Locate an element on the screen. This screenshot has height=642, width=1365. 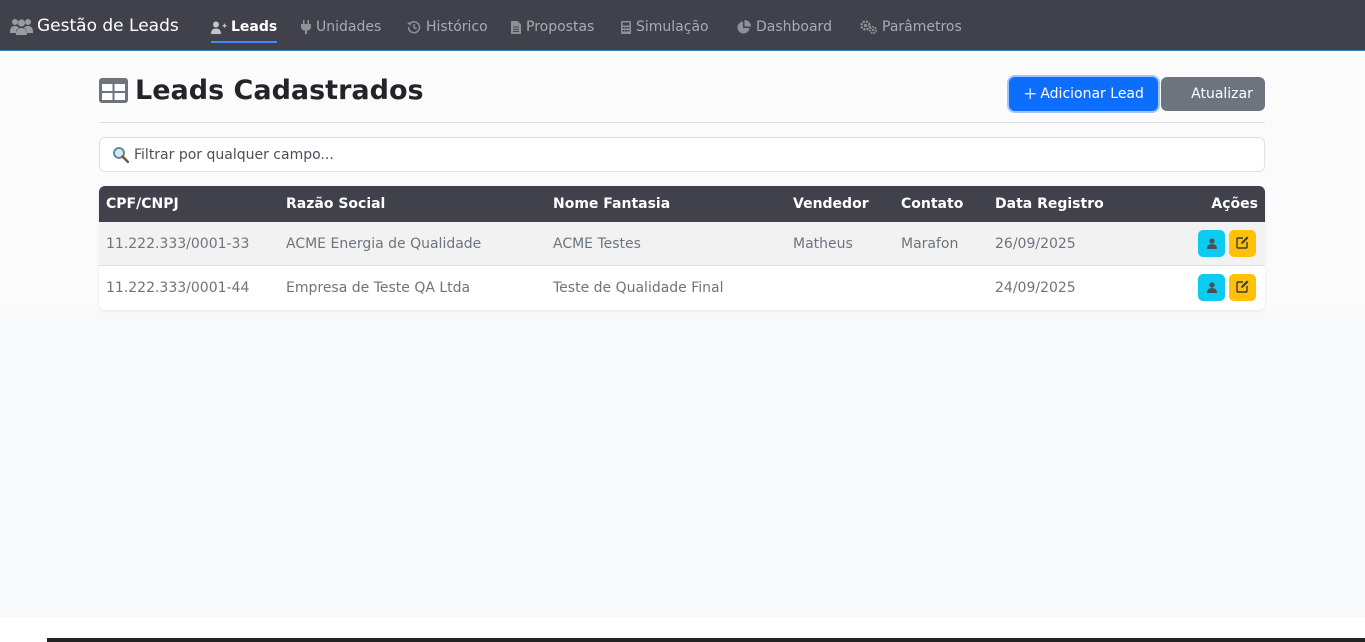
pie-chart-icon is located at coordinates (744, 27).